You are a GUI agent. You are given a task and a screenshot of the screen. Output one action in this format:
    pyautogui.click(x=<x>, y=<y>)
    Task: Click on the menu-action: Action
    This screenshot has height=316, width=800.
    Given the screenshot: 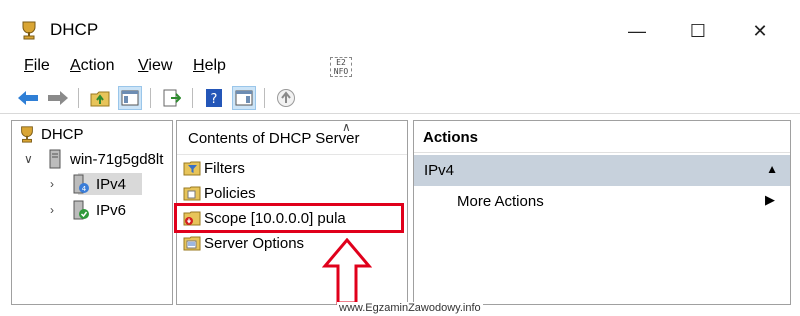 What is the action you would take?
    pyautogui.click(x=92, y=66)
    